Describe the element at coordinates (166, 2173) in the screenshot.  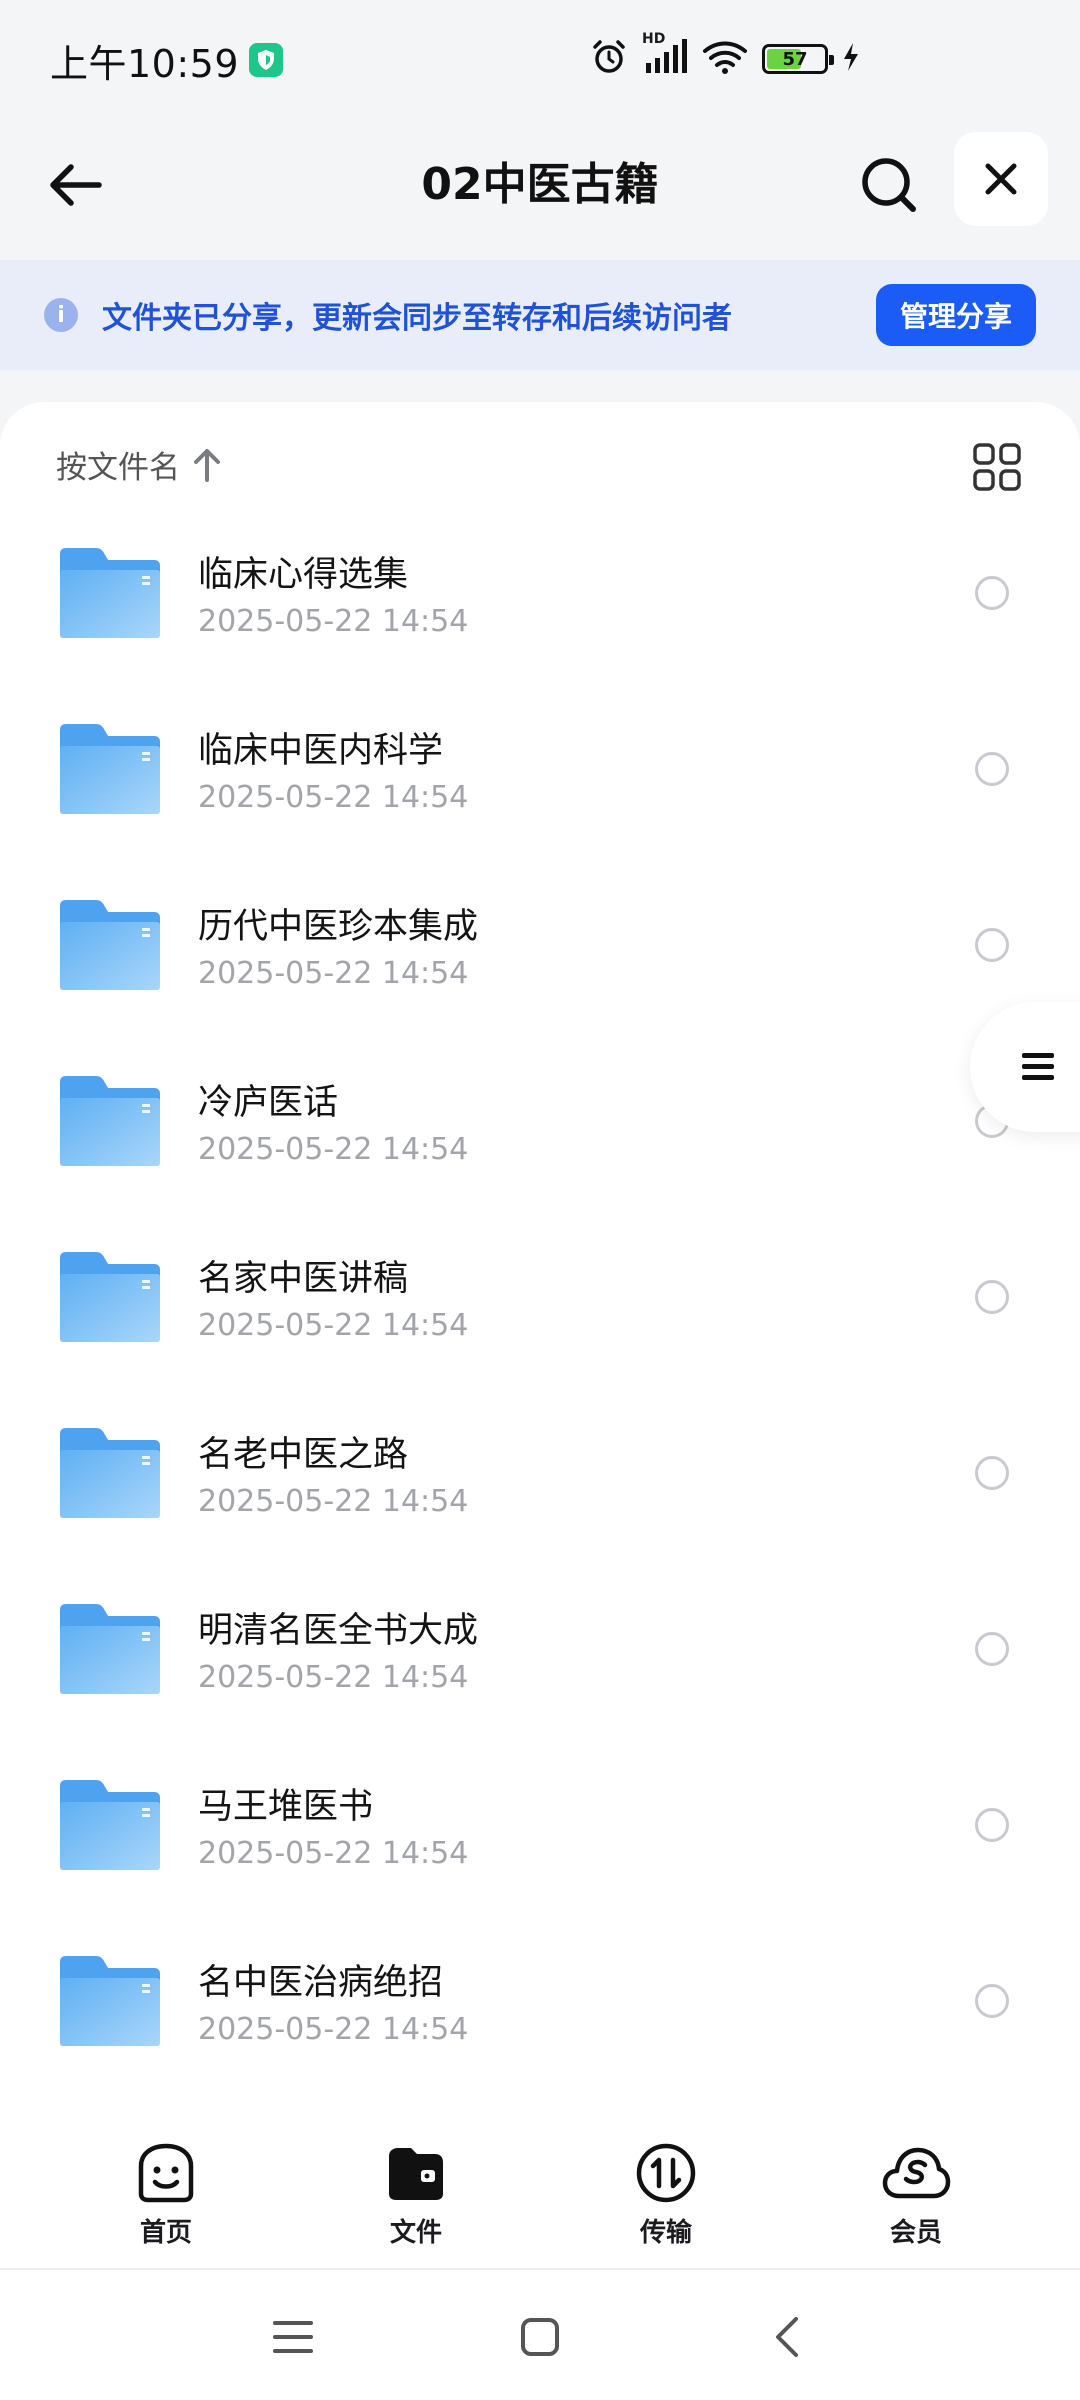
I see `smile-home-icon` at that location.